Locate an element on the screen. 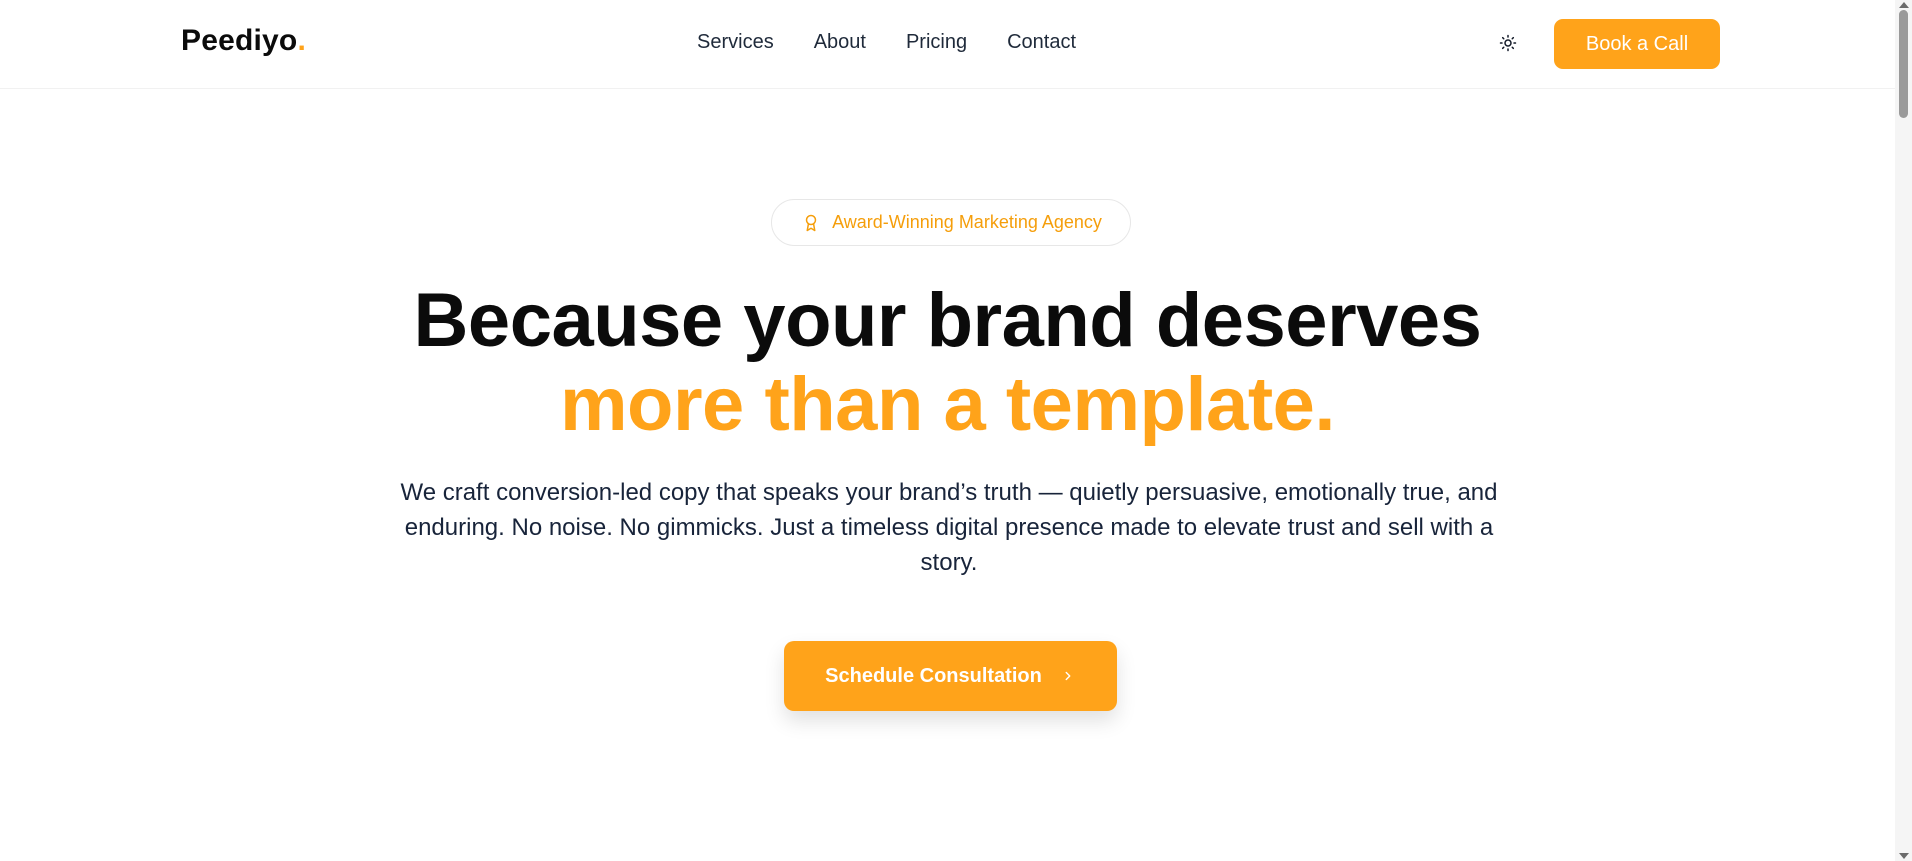  nav-item-about: About is located at coordinates (840, 42).